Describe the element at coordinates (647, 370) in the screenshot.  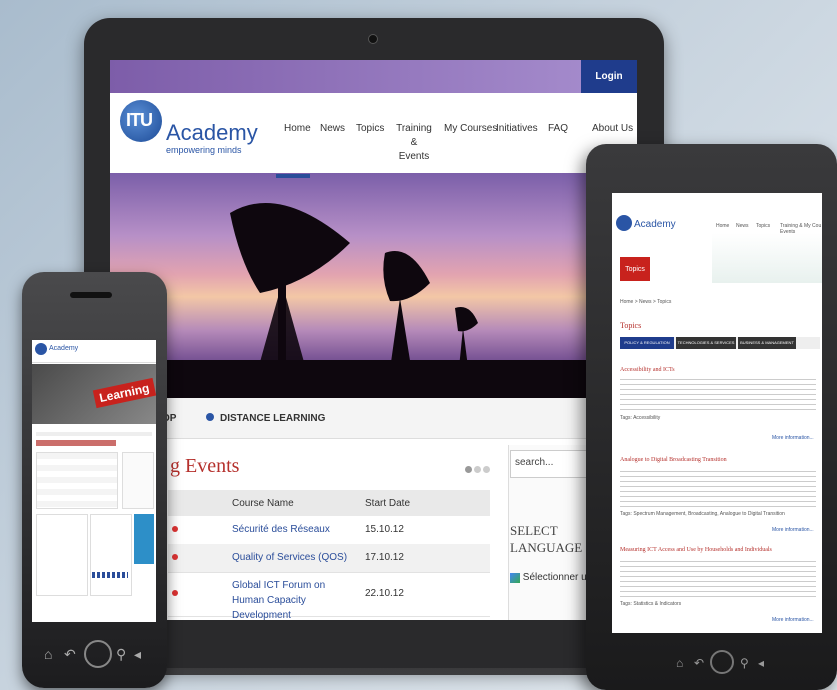
I see `article-title: Accessibility and ICTs` at that location.